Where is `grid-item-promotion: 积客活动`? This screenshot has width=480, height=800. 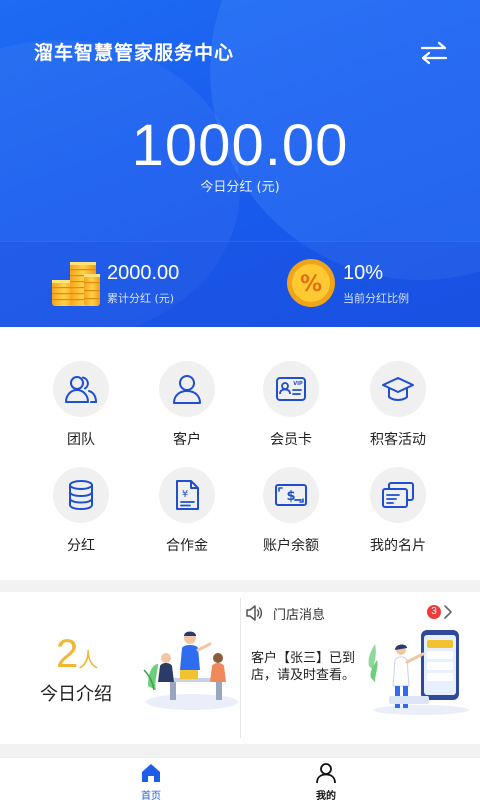
grid-item-promotion: 积客活动 is located at coordinates (398, 411).